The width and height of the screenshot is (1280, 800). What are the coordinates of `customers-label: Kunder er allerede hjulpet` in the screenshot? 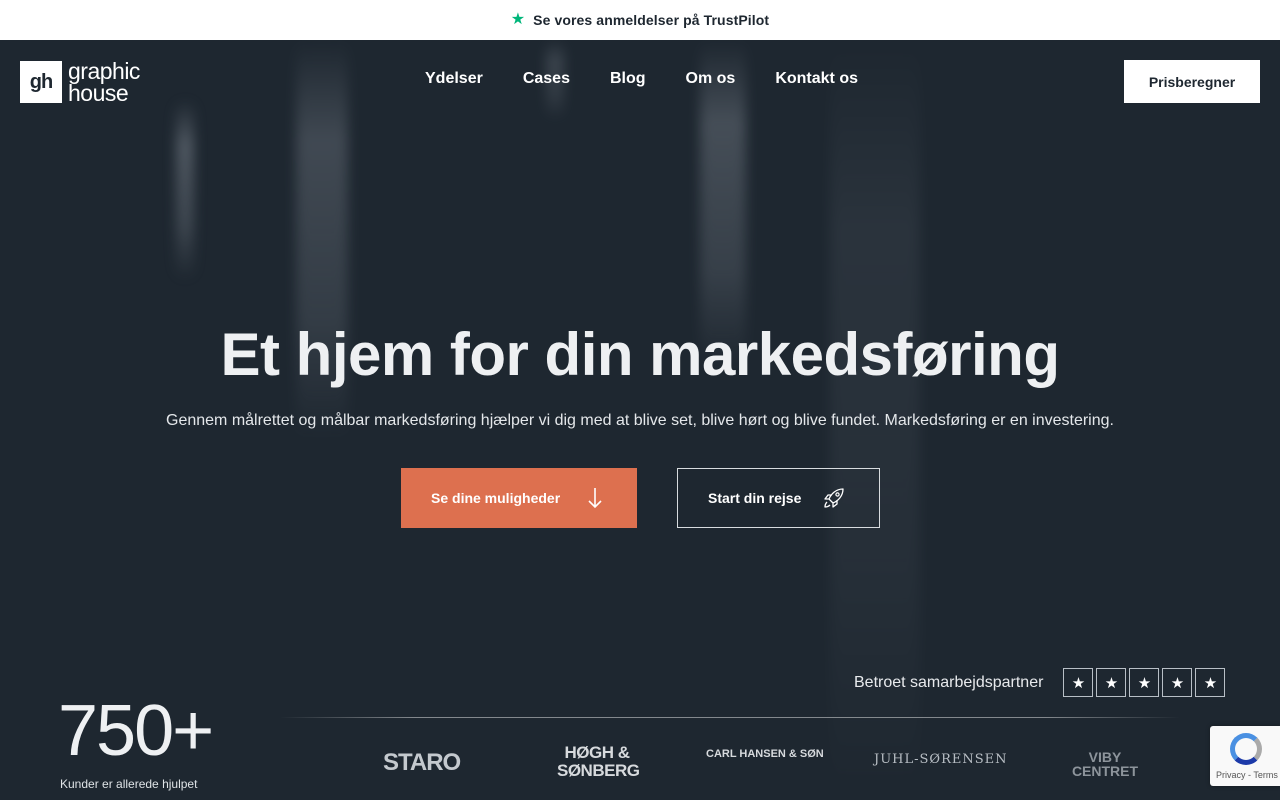 It's located at (129, 784).